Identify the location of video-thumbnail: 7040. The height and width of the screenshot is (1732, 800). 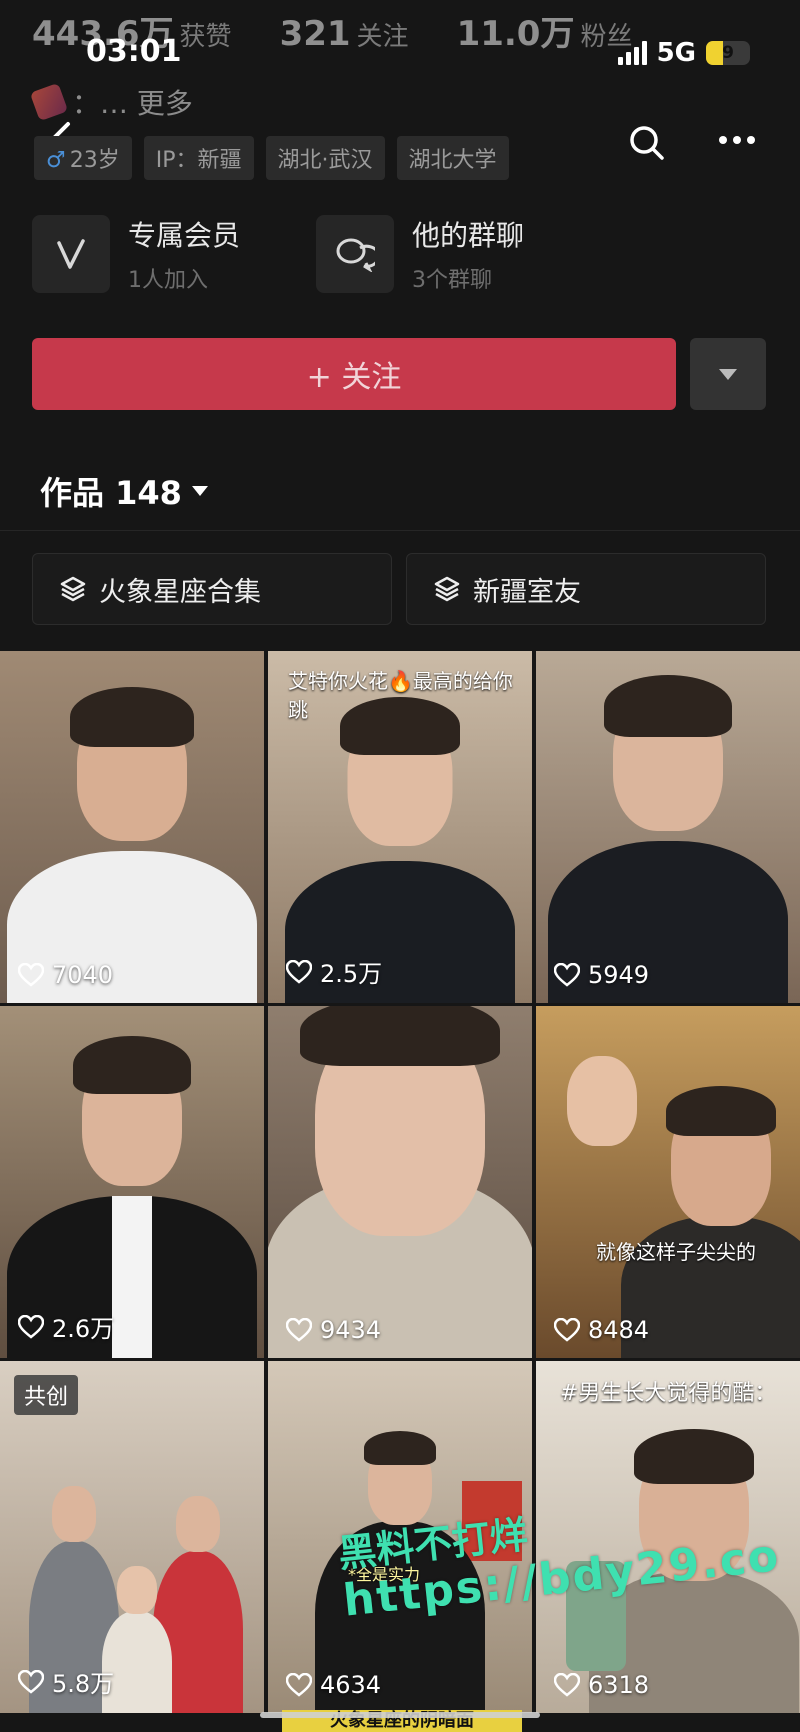
(132, 827).